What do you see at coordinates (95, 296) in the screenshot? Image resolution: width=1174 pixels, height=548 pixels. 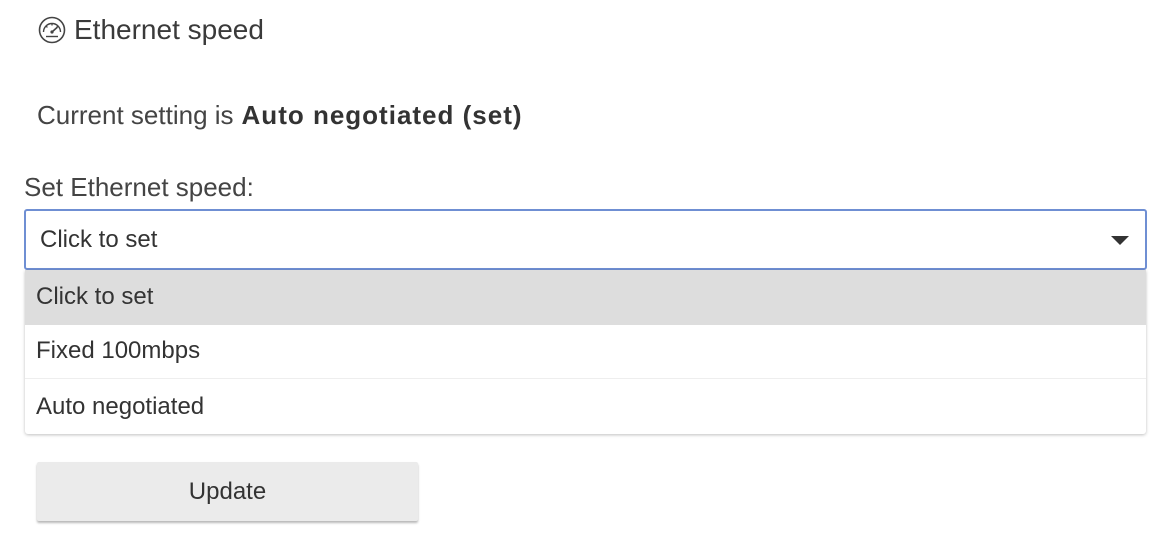 I see `option-label: Click to set` at bounding box center [95, 296].